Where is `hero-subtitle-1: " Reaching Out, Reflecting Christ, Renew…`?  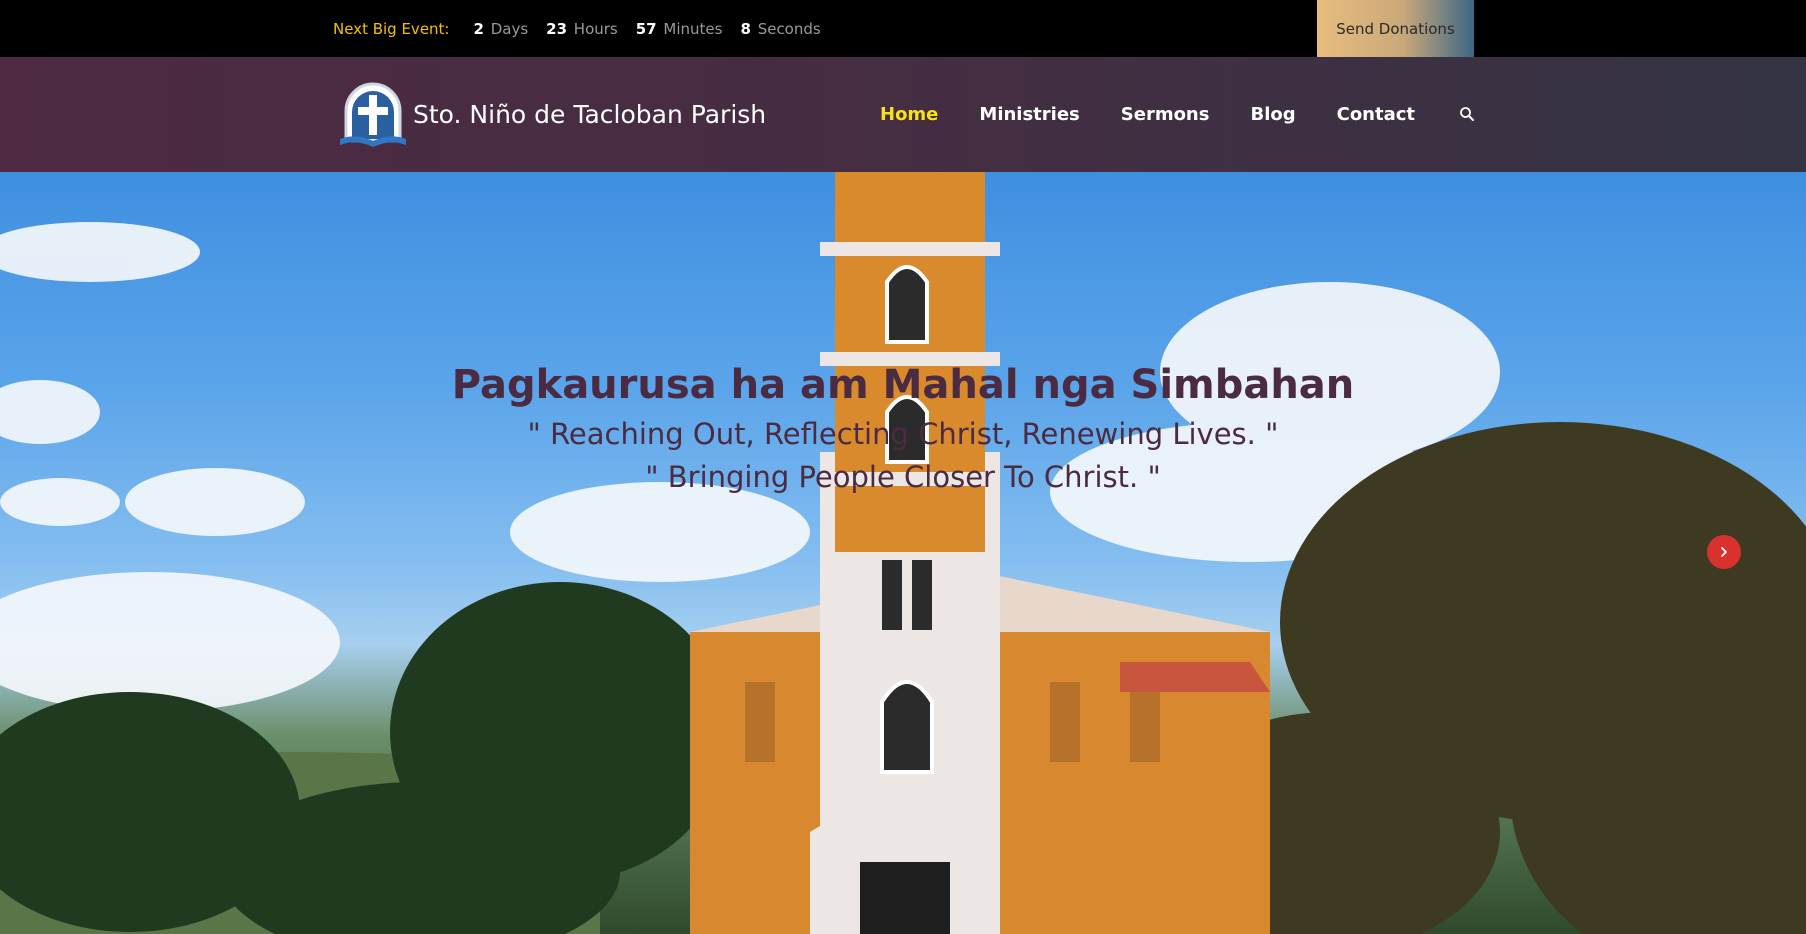
hero-subtitle-1: " Reaching Out, Reflecting Christ, Renew… is located at coordinates (903, 434).